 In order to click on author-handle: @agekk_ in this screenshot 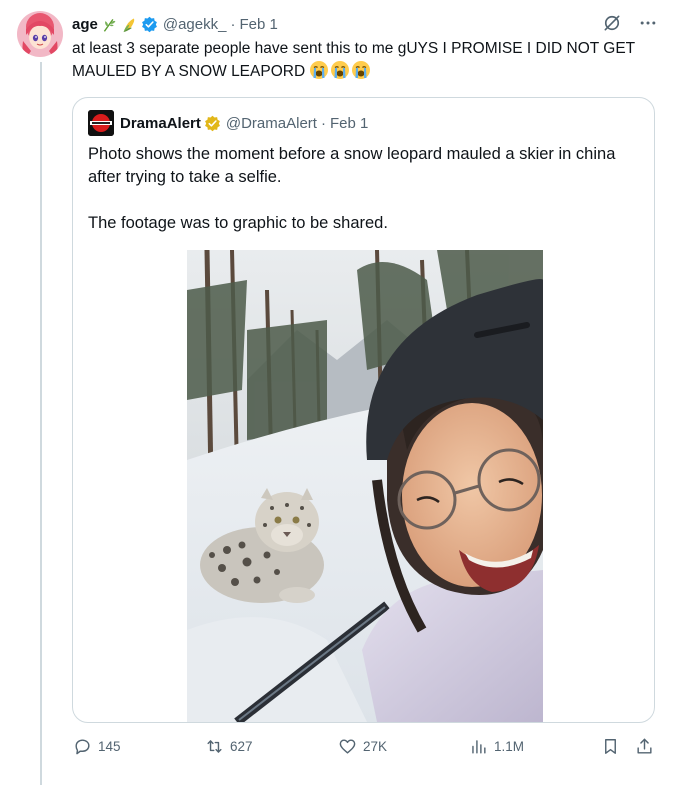, I will do `click(195, 24)`.